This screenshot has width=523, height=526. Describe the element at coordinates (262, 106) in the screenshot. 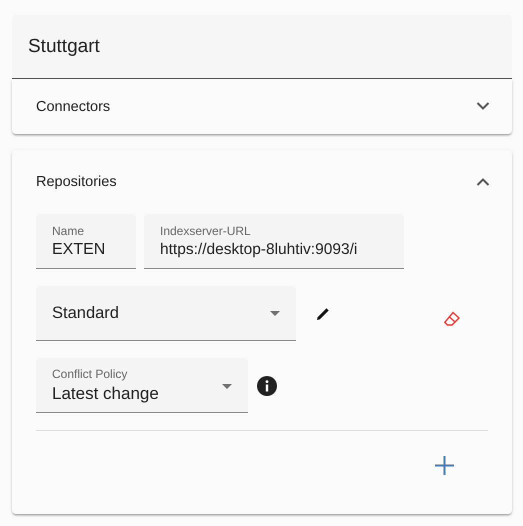

I see `panel-header: Connectors` at that location.